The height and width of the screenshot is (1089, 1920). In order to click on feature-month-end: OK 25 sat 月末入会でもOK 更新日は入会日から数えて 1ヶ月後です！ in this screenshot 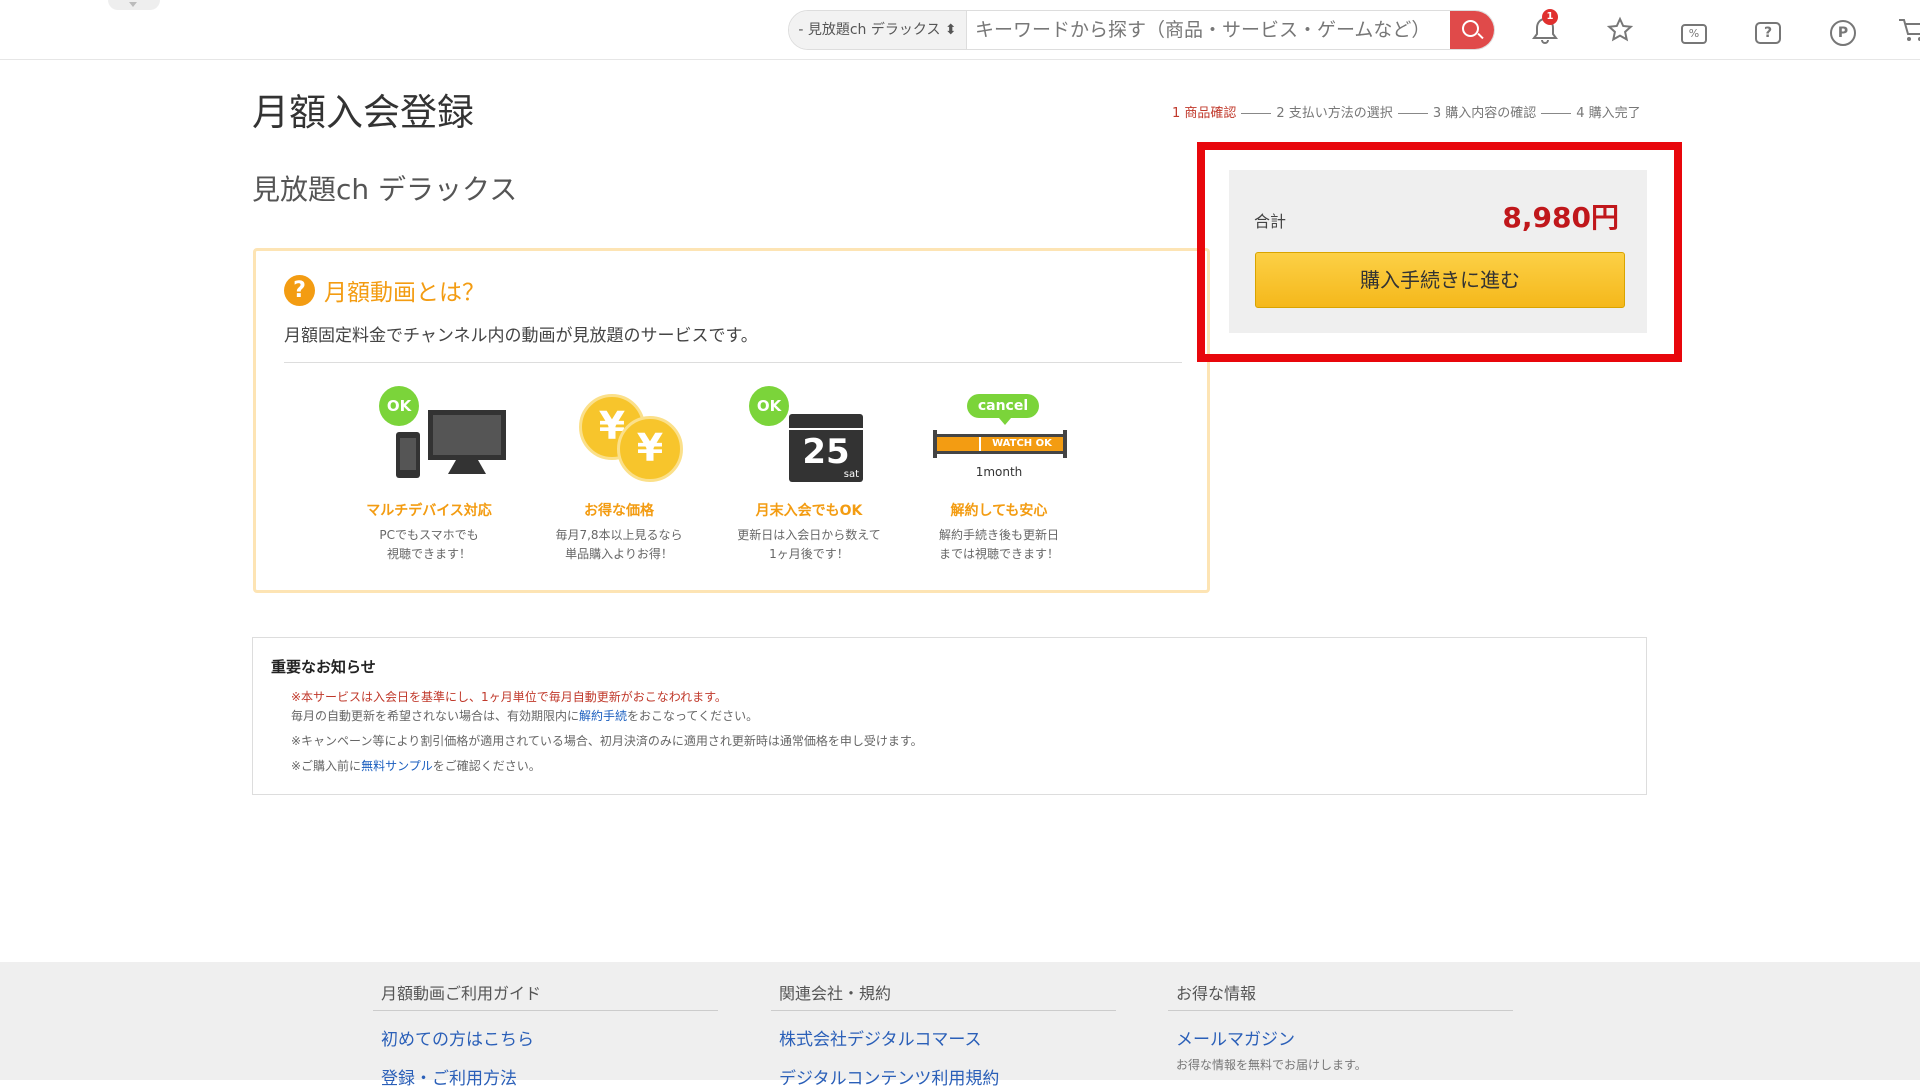, I will do `click(809, 475)`.